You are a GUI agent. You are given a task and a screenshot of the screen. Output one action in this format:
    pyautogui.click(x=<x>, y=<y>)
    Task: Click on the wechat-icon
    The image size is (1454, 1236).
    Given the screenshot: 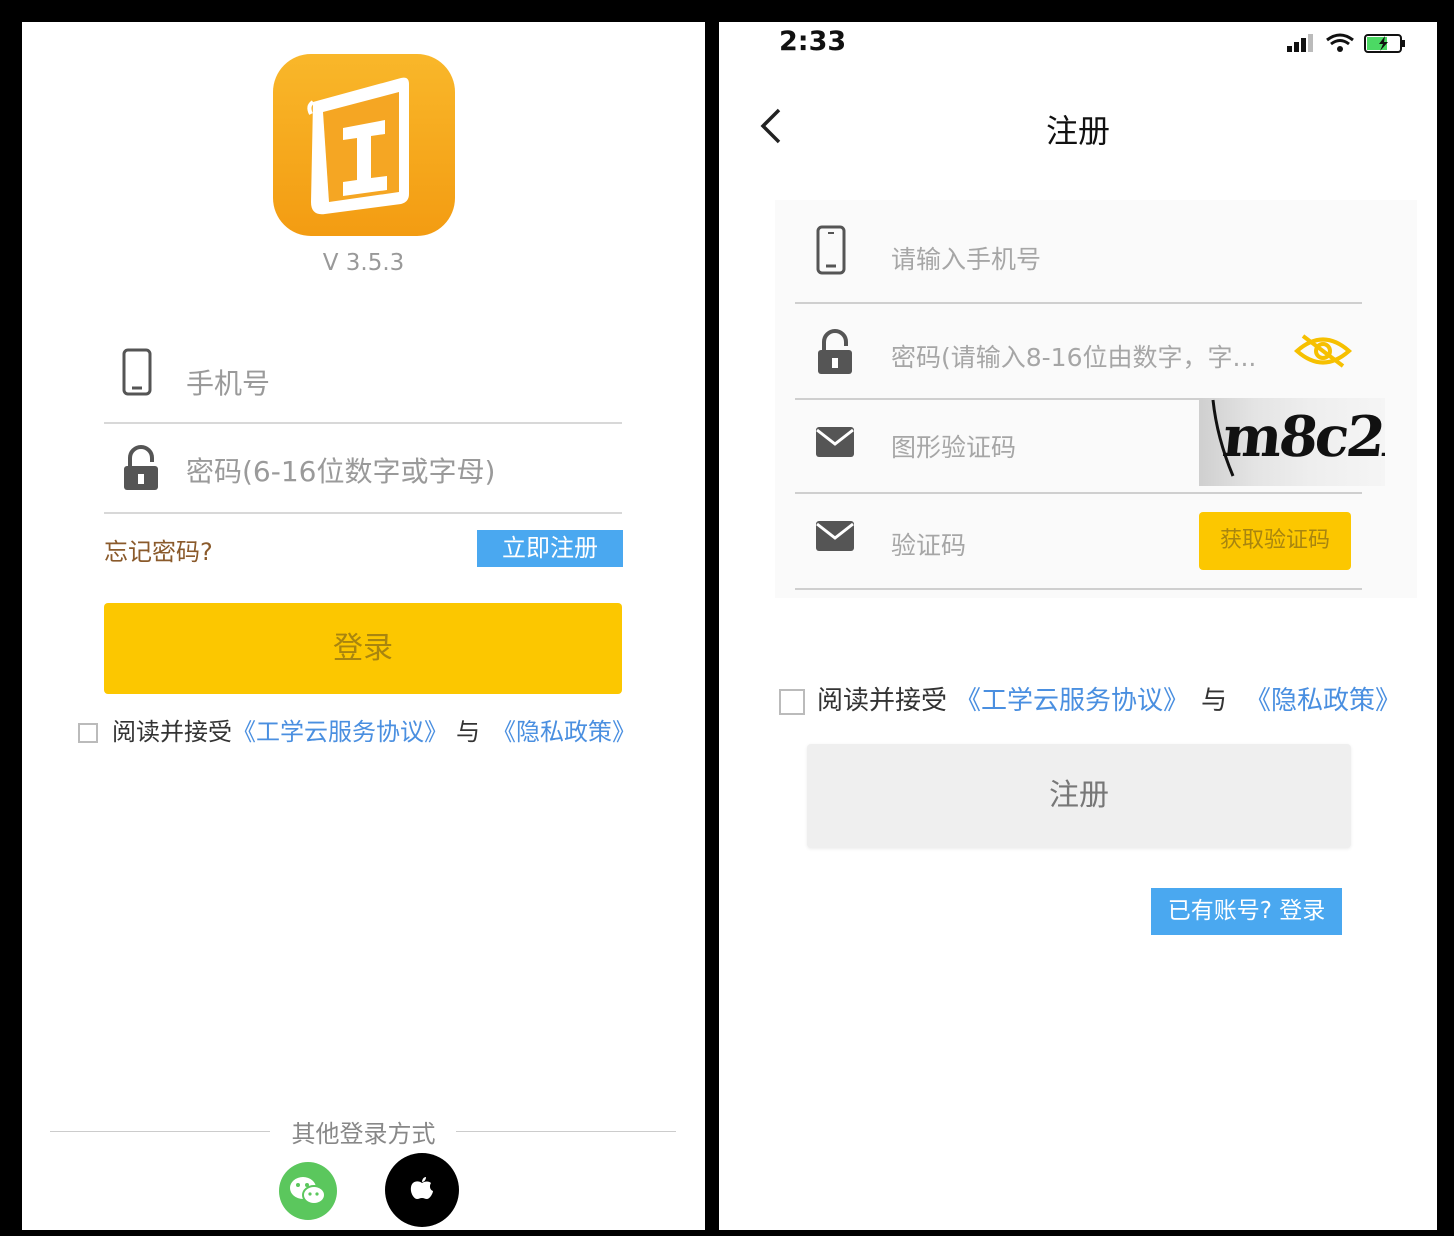 What is the action you would take?
    pyautogui.click(x=308, y=1191)
    